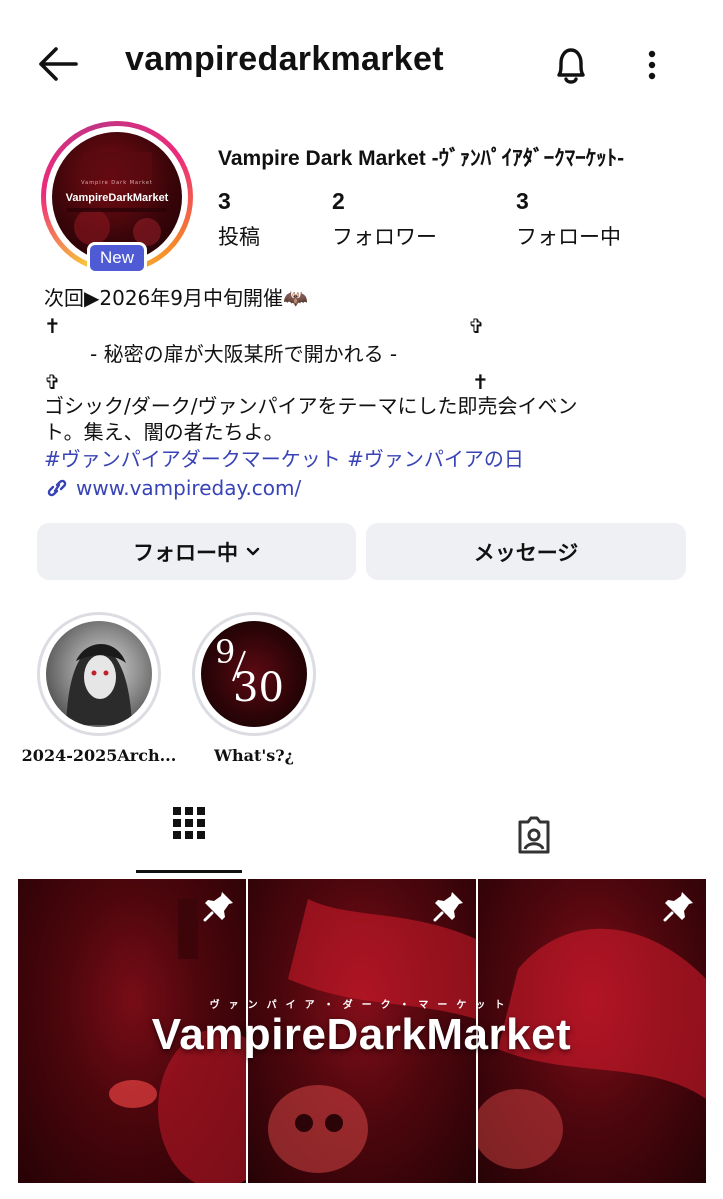 This screenshot has width=723, height=1199. I want to click on stat-posts: 3 投稿, so click(239, 219).